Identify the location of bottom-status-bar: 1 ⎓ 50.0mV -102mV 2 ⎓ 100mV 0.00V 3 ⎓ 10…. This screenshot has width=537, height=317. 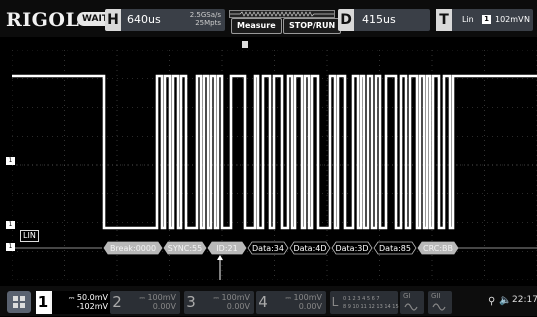
(268, 301).